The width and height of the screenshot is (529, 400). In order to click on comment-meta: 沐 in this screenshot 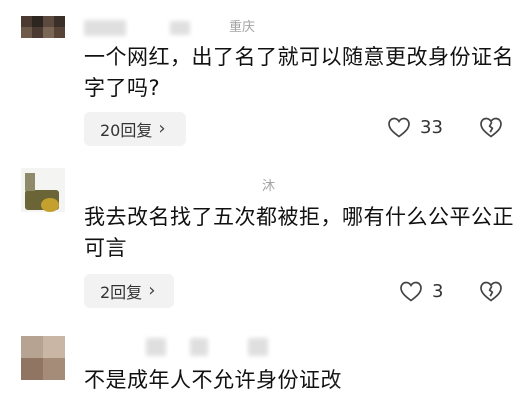, I will do `click(194, 187)`.